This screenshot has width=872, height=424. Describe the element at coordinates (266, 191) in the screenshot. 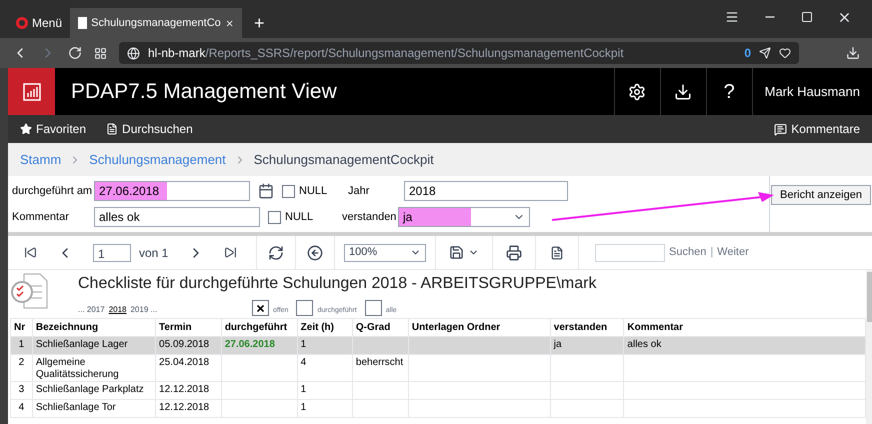

I see `calendar-icon` at that location.